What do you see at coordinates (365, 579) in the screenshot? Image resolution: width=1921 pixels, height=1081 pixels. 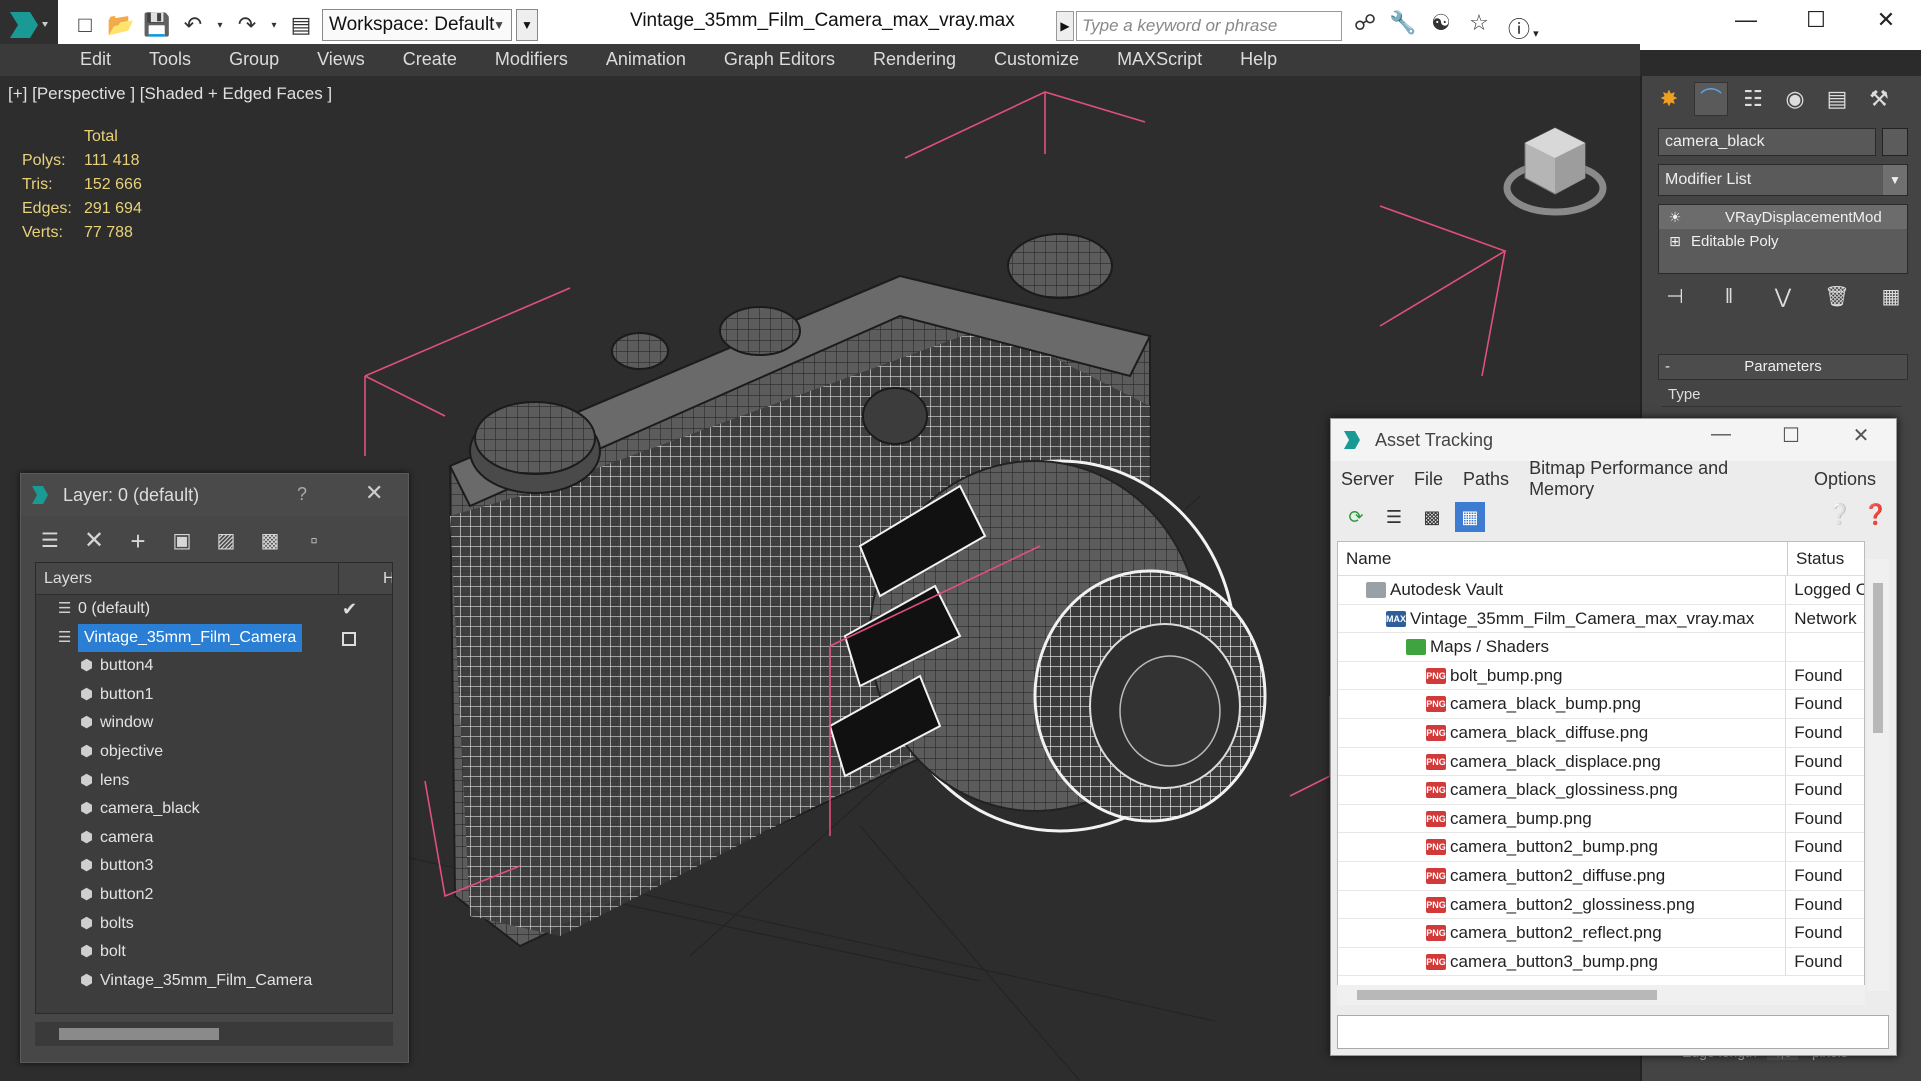 I see `col-hide: H` at bounding box center [365, 579].